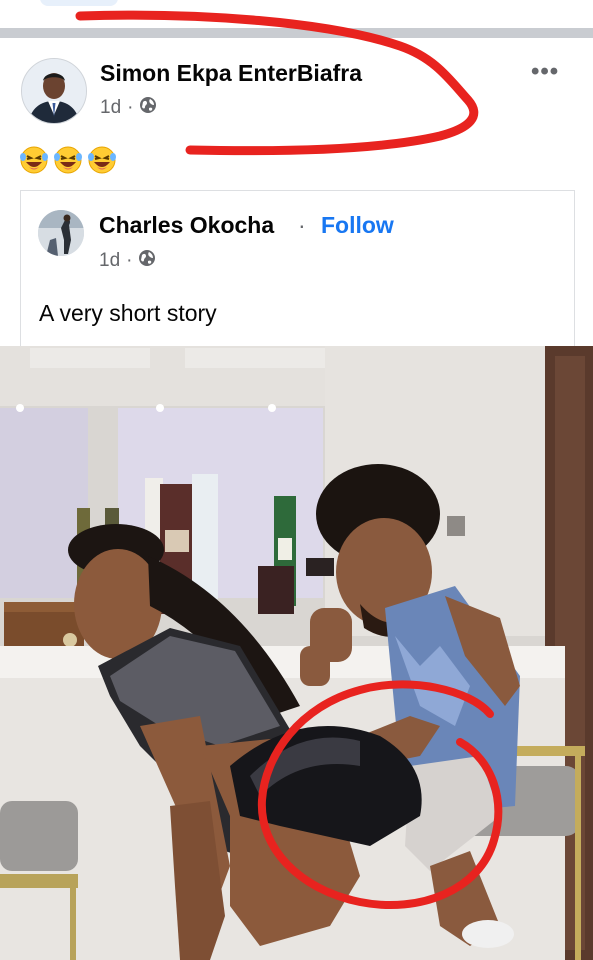 The image size is (593, 960). I want to click on shared-author-name: Charles Okocha, so click(186, 225).